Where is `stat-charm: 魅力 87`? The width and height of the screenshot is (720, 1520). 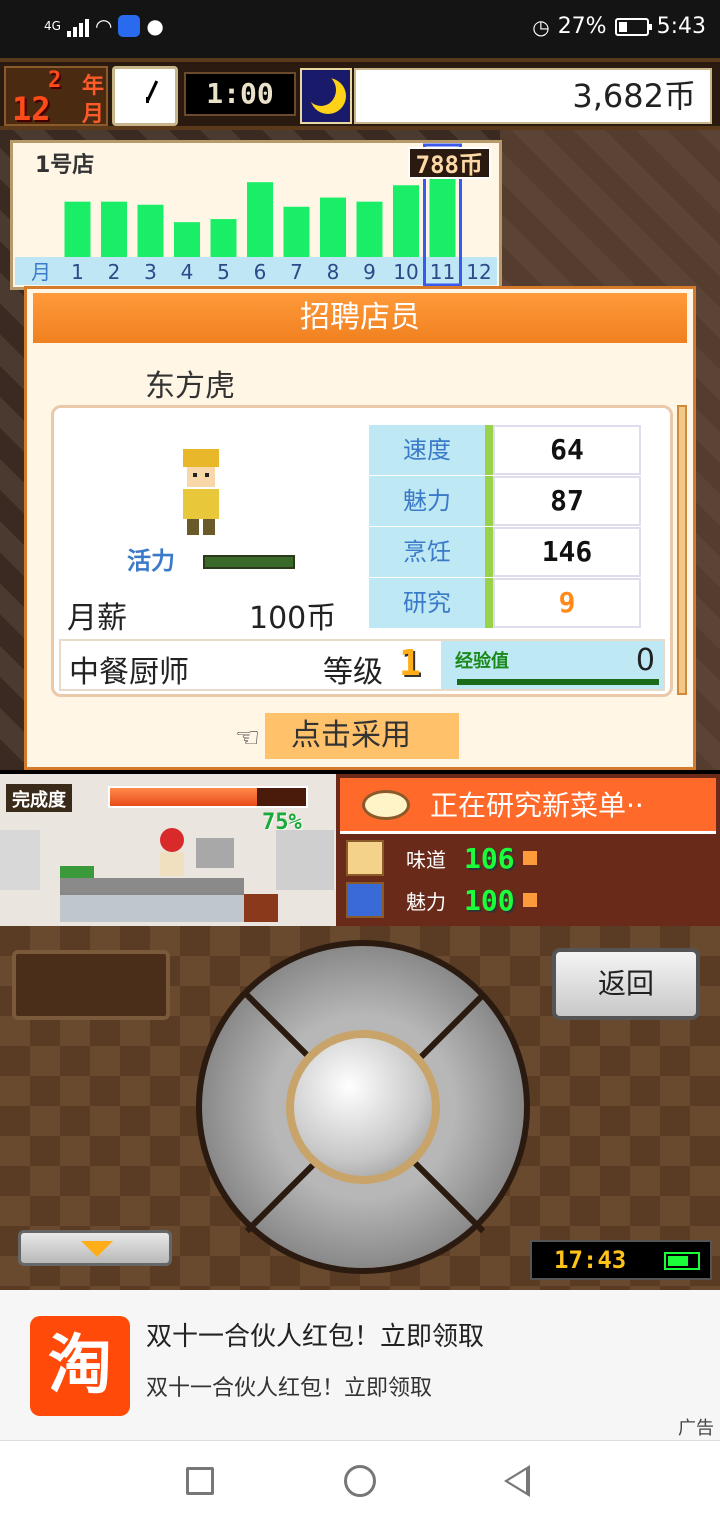 stat-charm: 魅力 87 is located at coordinates (505, 501).